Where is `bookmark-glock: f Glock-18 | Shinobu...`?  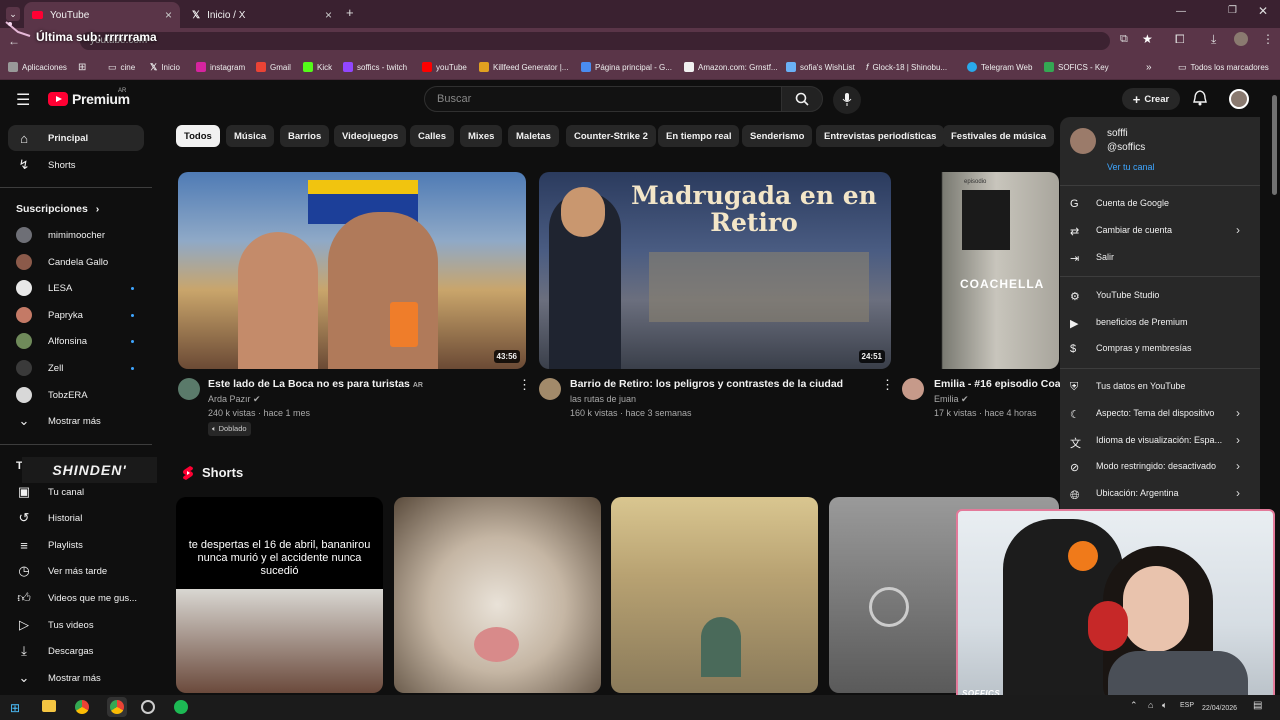 bookmark-glock: f Glock-18 | Shinobu... is located at coordinates (906, 67).